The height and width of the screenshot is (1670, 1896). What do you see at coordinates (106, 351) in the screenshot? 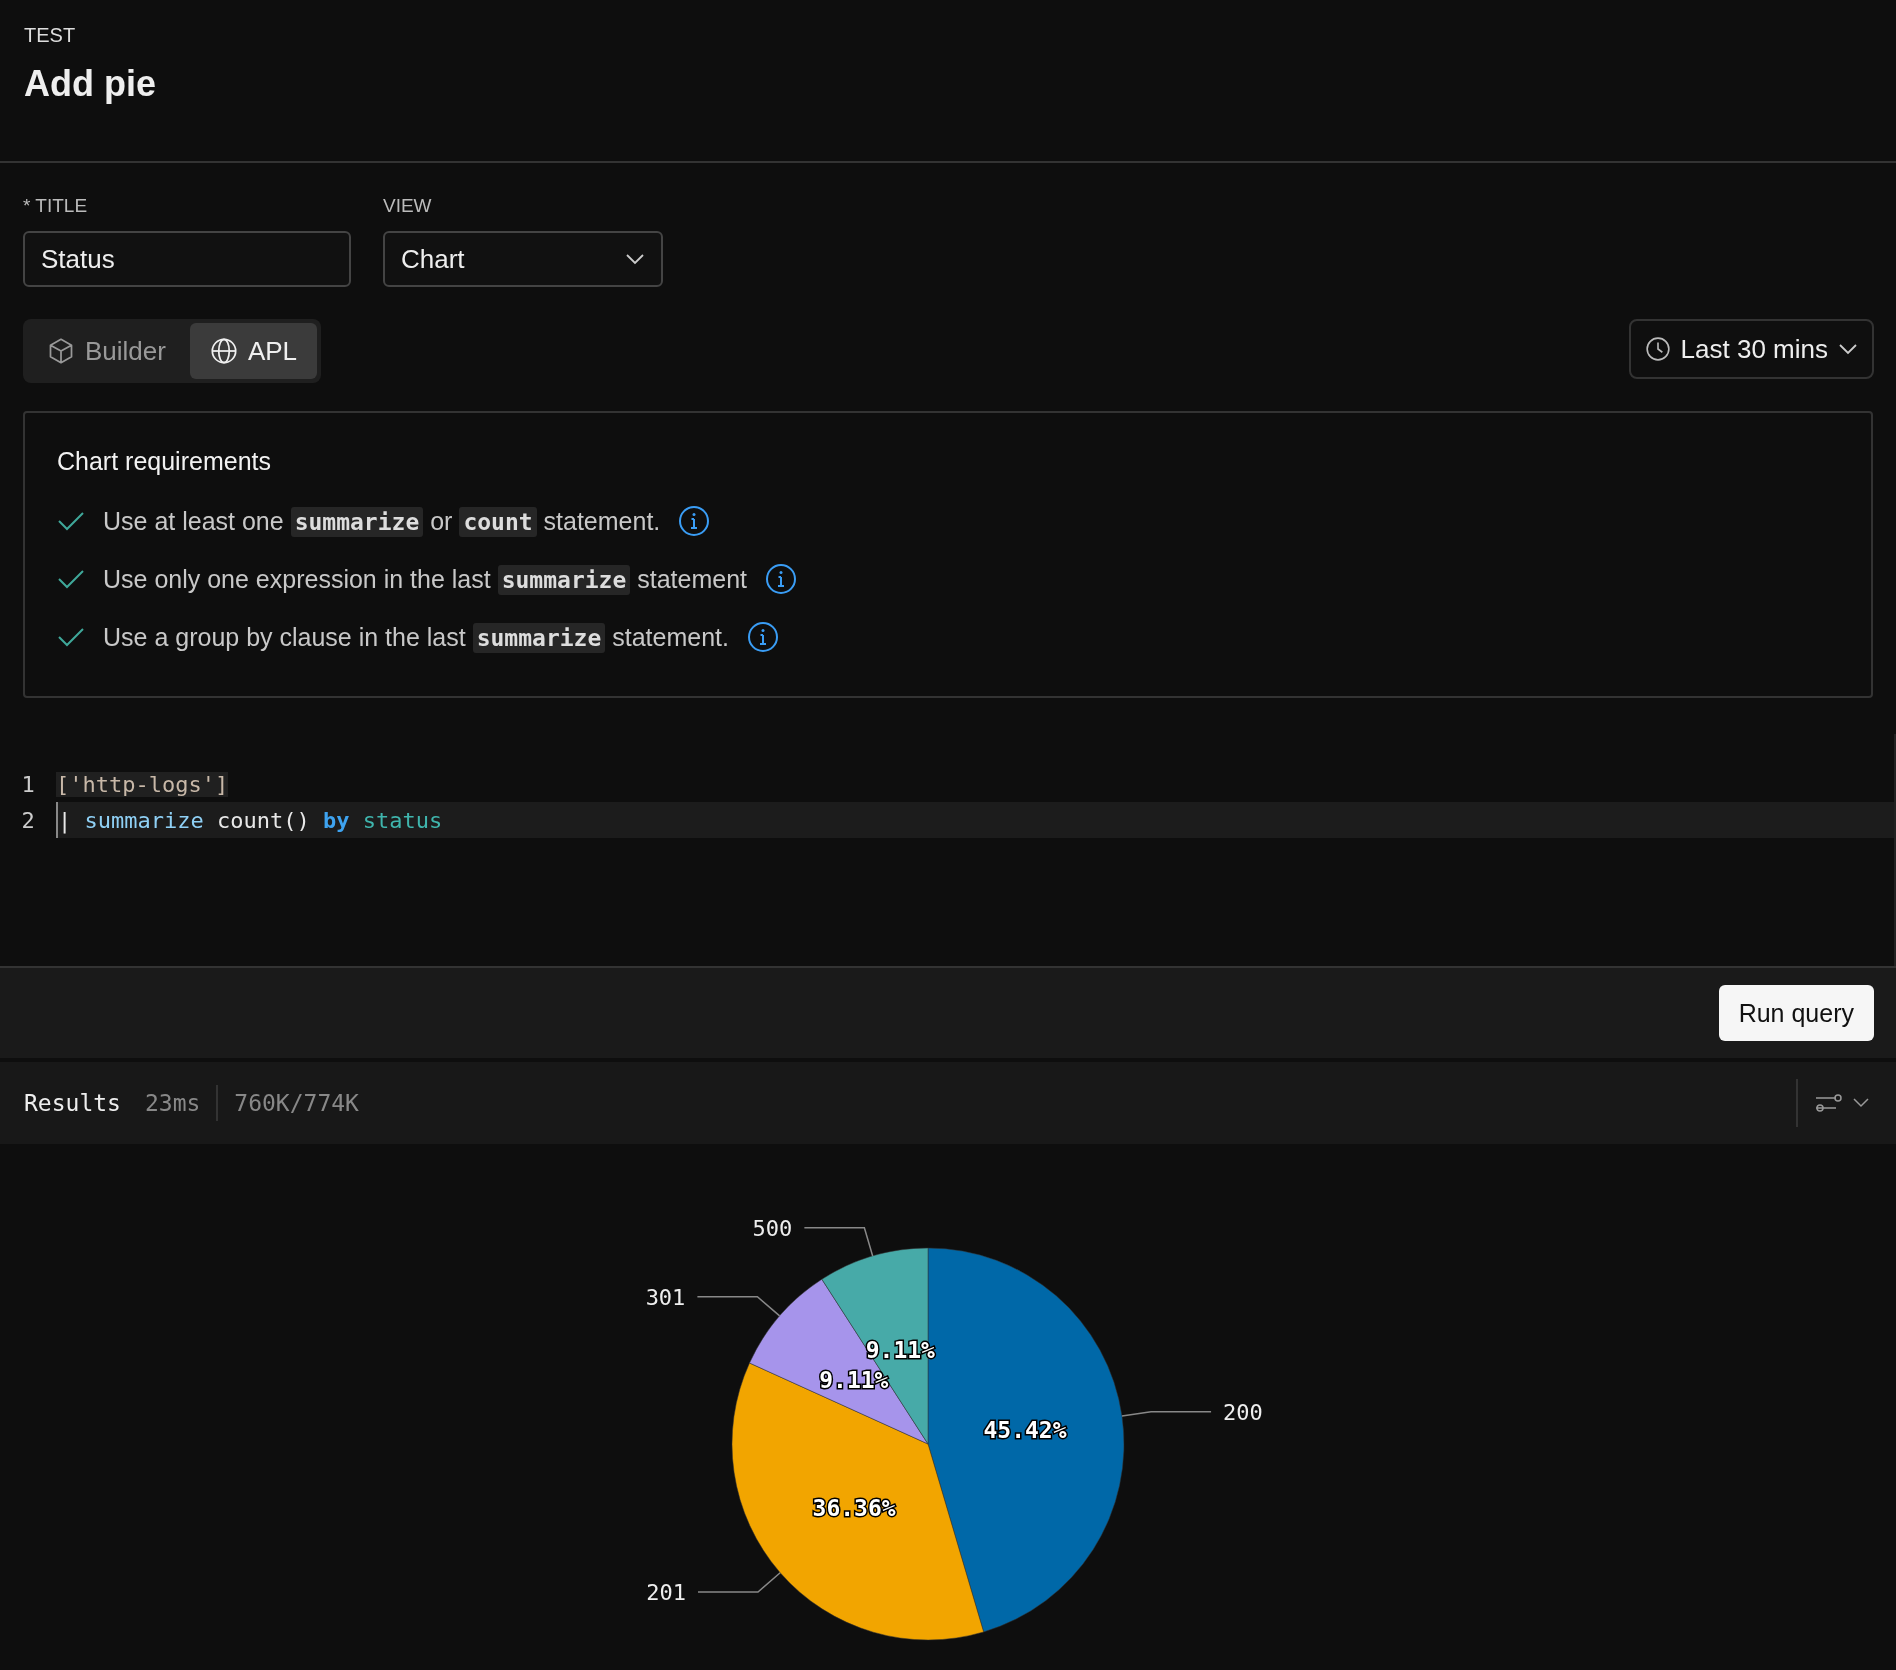
I see `mode-tab: Builder` at bounding box center [106, 351].